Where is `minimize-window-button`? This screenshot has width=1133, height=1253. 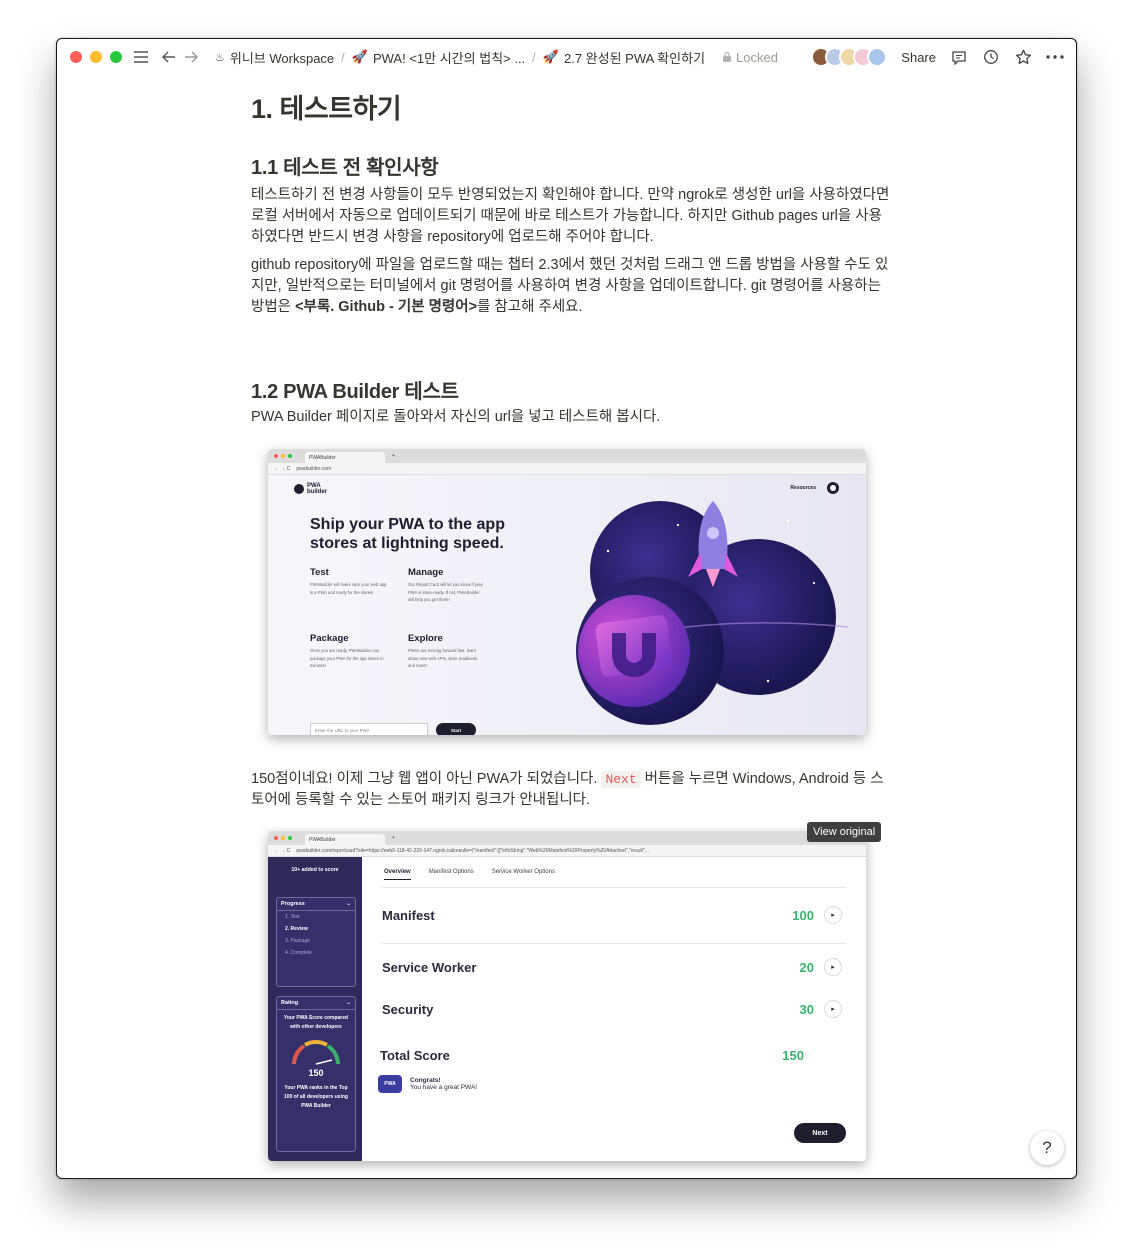 minimize-window-button is located at coordinates (96, 57).